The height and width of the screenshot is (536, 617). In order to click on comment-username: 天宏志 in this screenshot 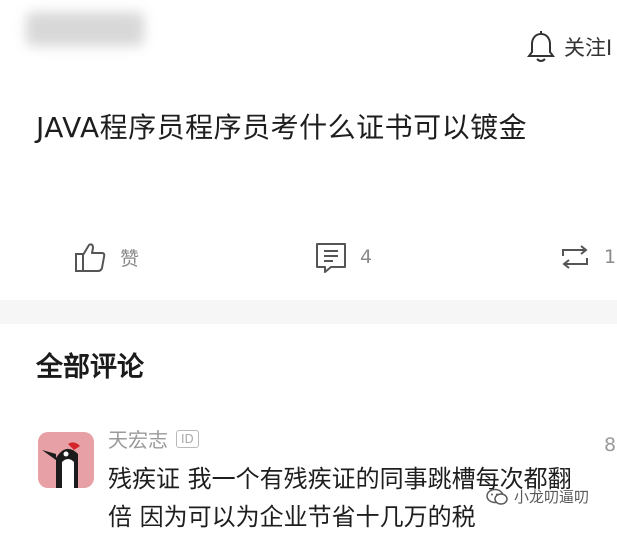, I will do `click(138, 438)`.